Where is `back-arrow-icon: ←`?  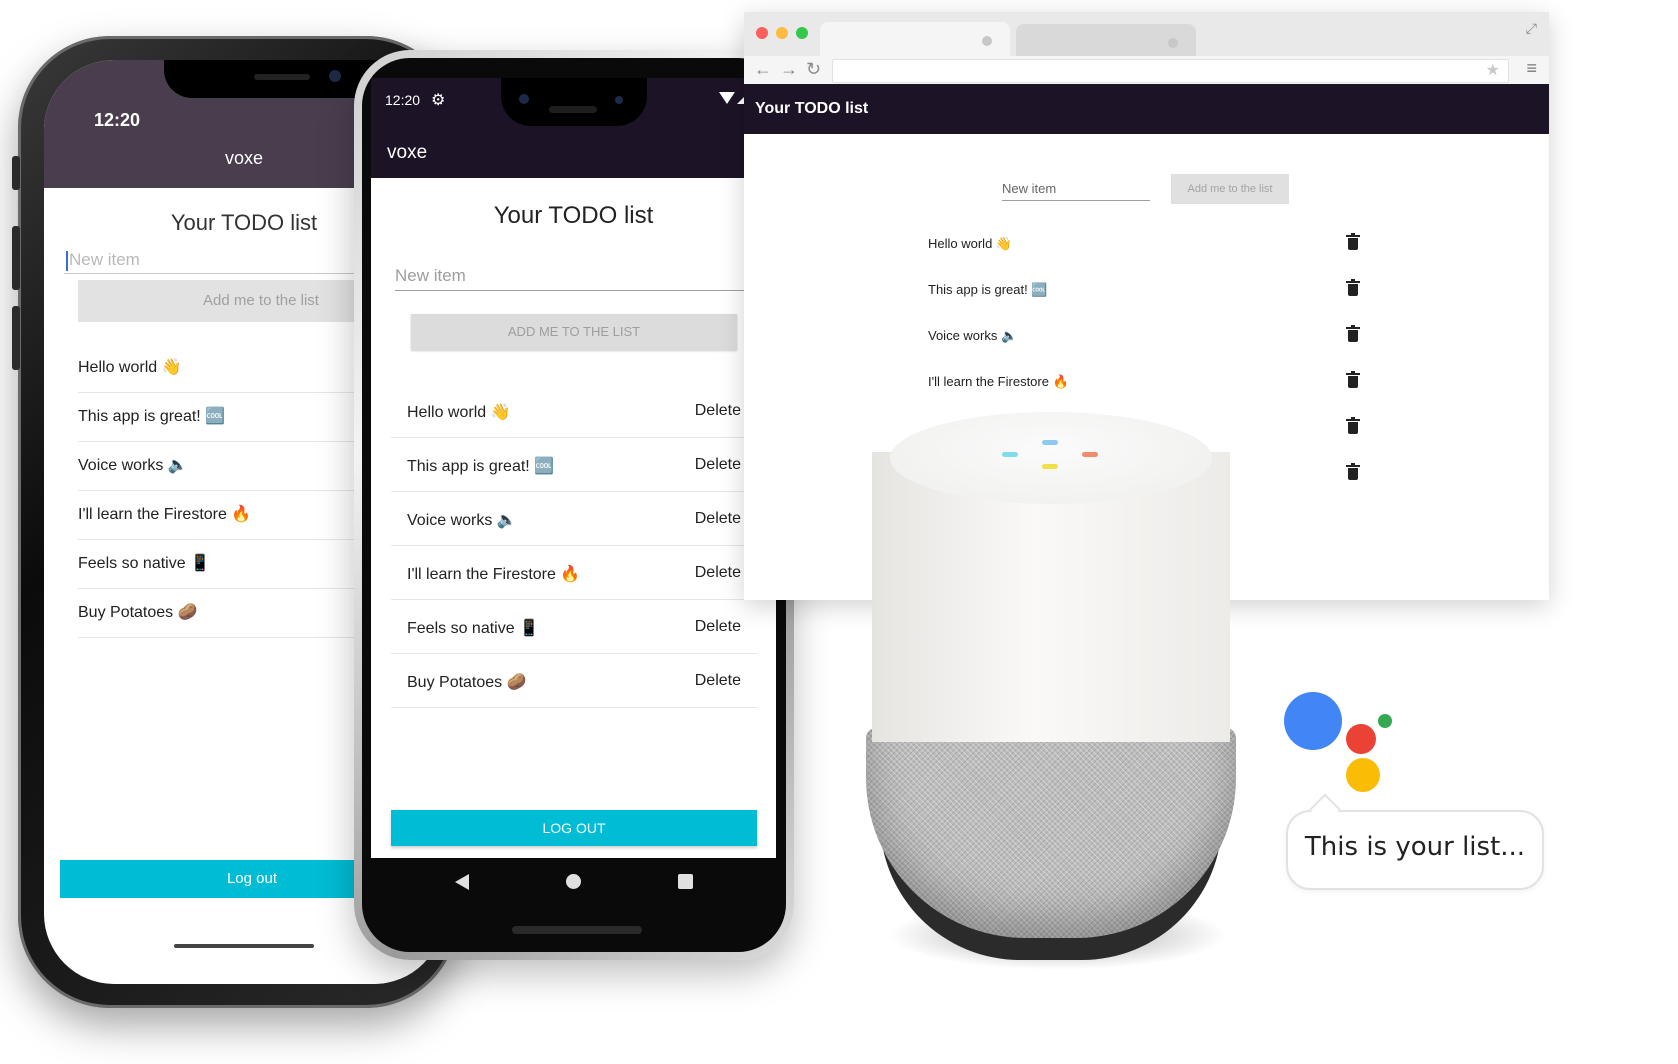
back-arrow-icon: ← is located at coordinates (763, 69).